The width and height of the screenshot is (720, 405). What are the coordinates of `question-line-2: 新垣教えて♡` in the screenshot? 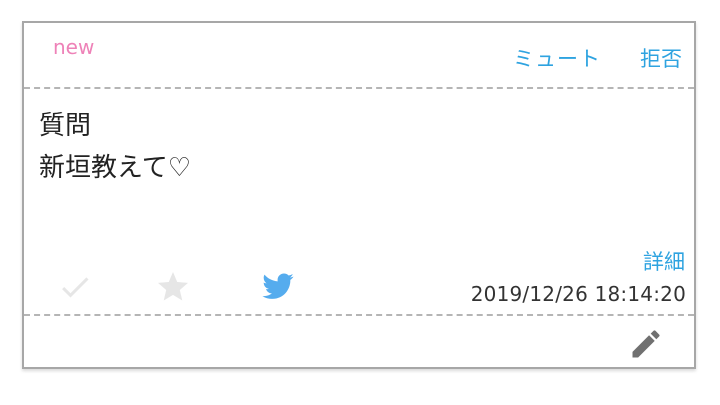 It's located at (115, 168).